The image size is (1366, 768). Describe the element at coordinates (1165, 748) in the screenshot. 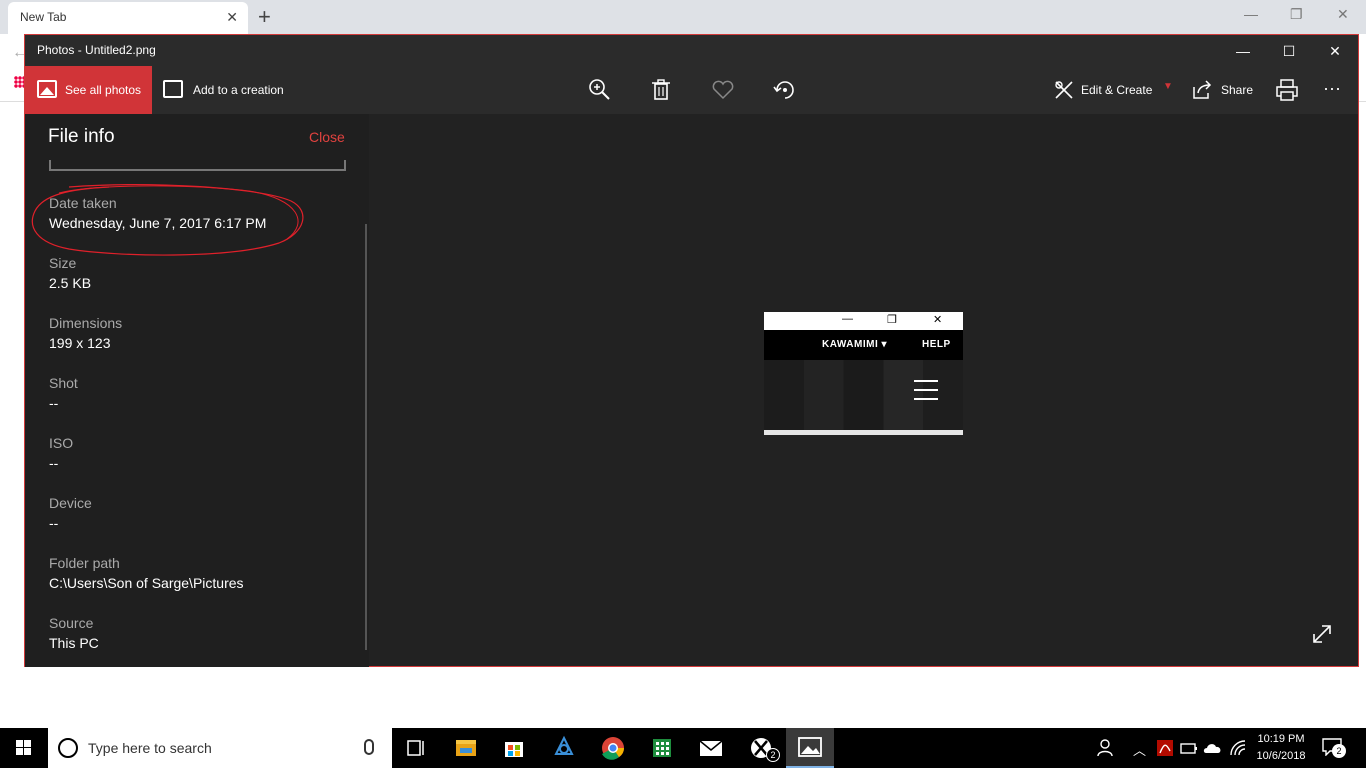

I see `acrobat-icon` at that location.